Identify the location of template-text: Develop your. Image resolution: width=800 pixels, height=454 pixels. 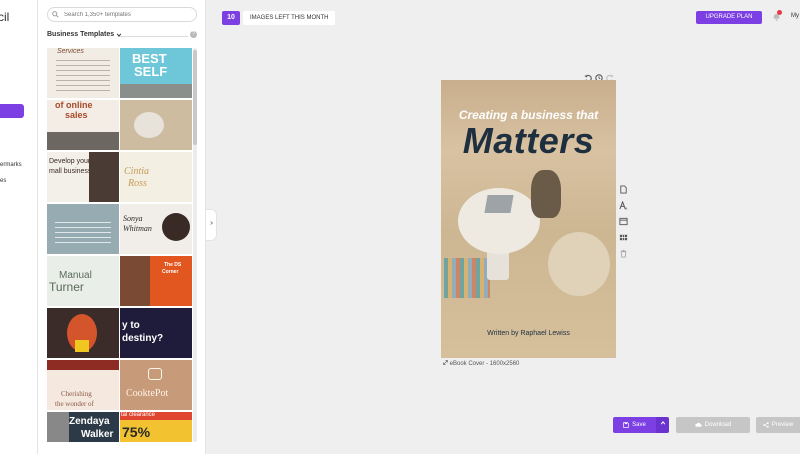
(70, 161).